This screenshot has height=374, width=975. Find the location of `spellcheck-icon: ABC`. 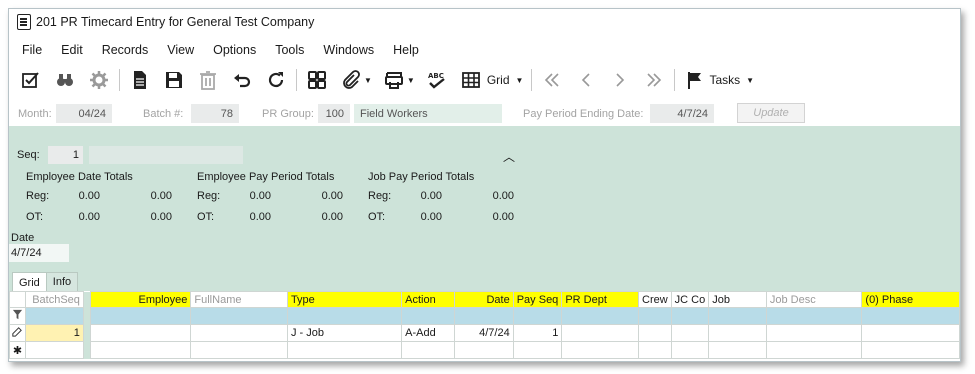

spellcheck-icon: ABC is located at coordinates (437, 80).